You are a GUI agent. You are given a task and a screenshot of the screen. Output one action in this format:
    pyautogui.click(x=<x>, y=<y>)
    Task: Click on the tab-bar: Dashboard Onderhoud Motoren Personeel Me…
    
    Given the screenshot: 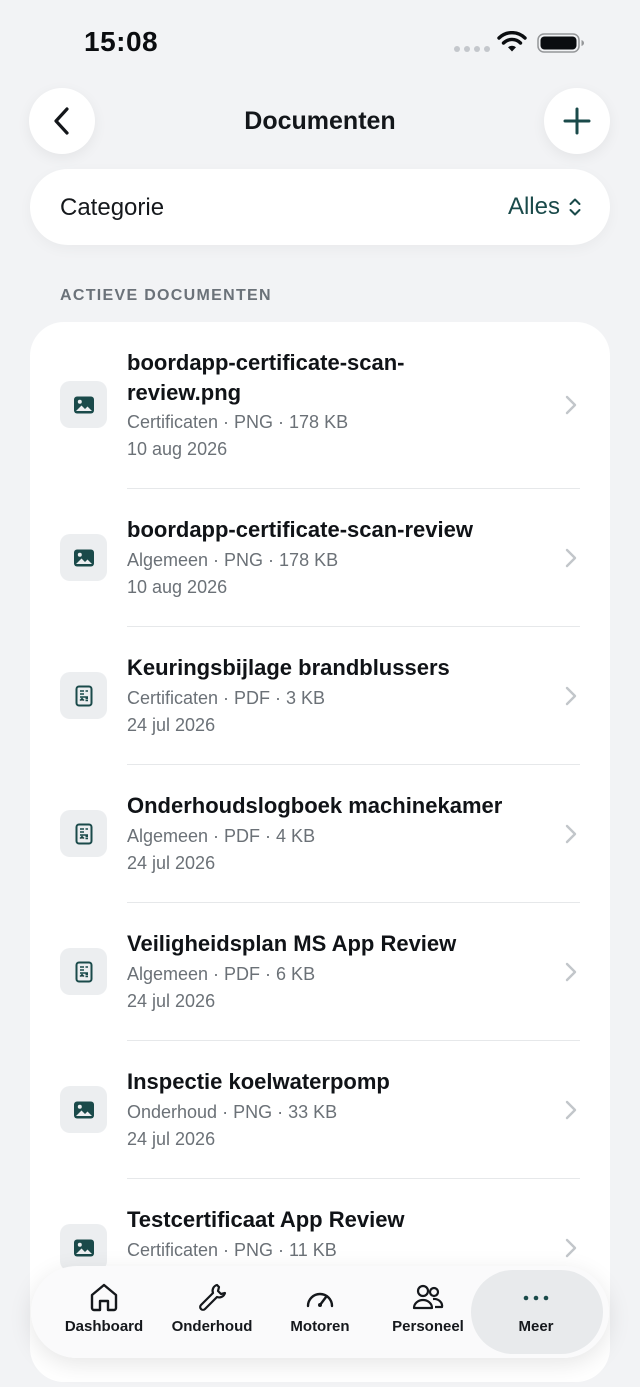 What is the action you would take?
    pyautogui.click(x=320, y=1312)
    